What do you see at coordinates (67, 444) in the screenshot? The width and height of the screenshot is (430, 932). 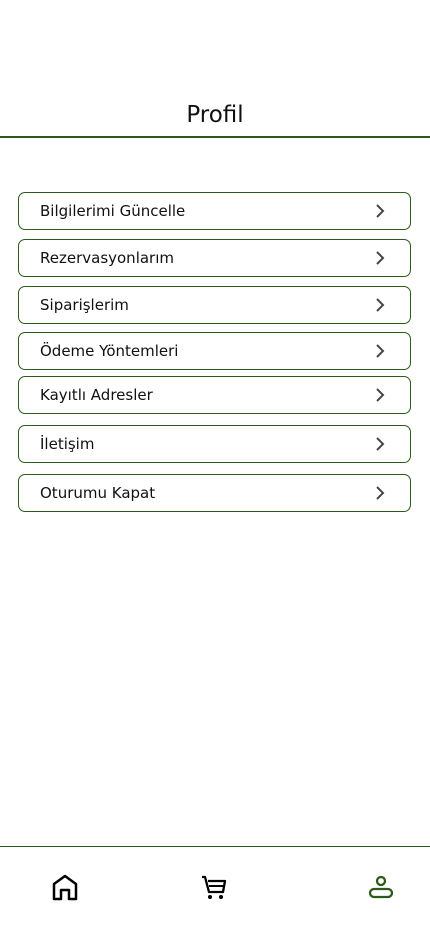 I see `menu-item-label: İletişim` at bounding box center [67, 444].